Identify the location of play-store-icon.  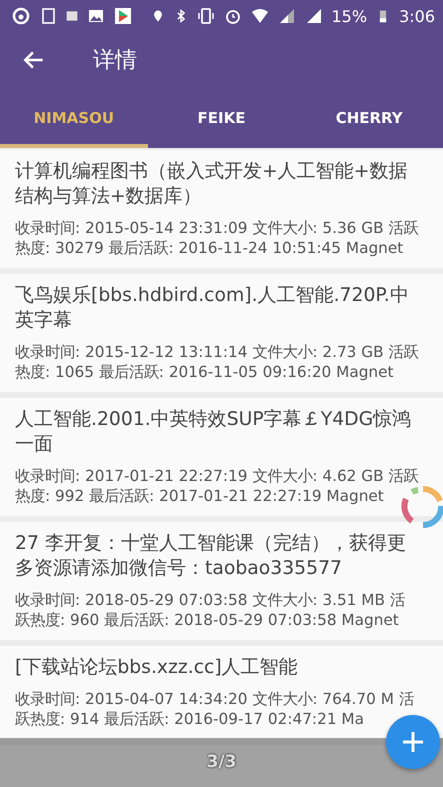
(123, 16).